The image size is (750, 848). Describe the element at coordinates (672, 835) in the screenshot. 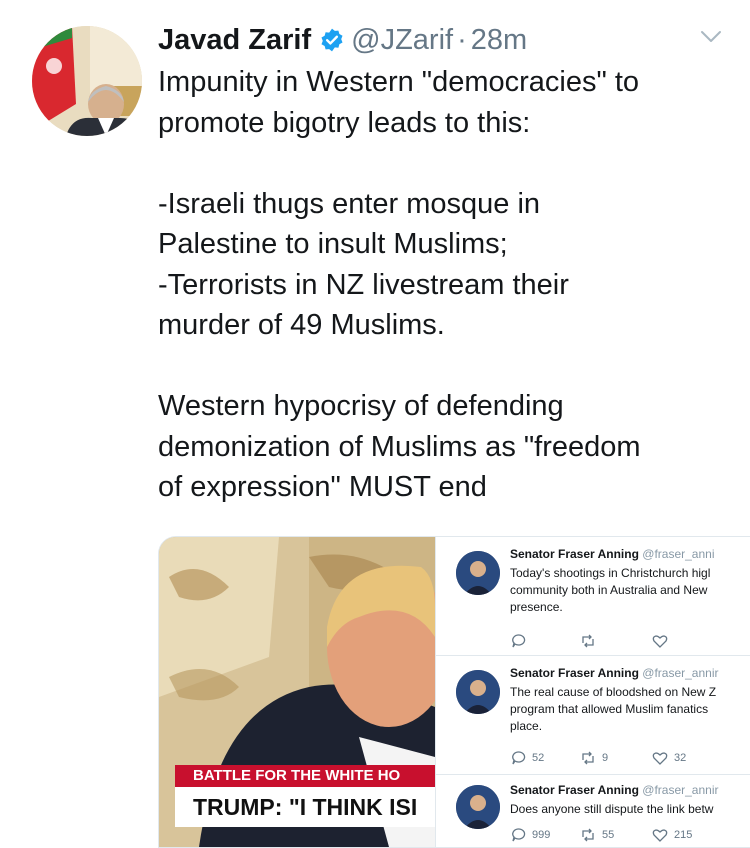

I see `like-count: 215` at that location.